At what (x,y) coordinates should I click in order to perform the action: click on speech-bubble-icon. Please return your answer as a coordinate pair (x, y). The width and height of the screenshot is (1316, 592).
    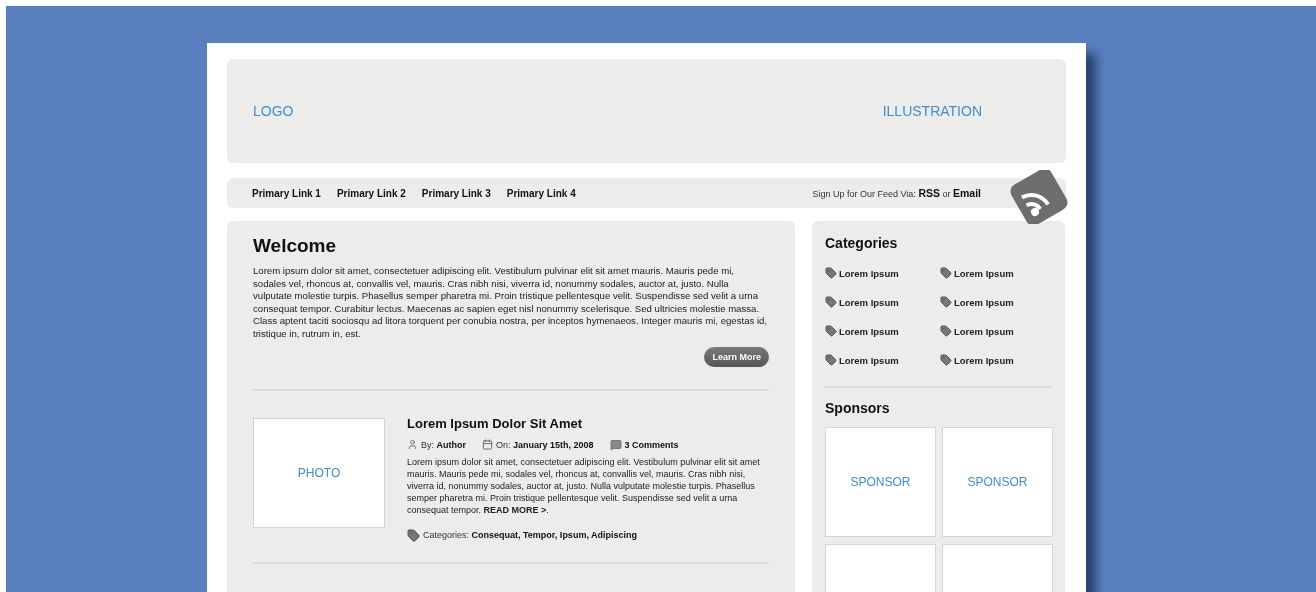
    Looking at the image, I should click on (615, 444).